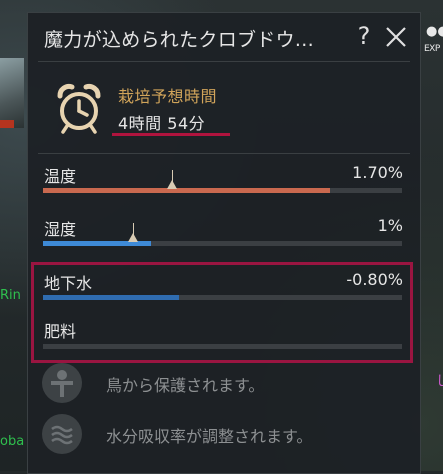 The image size is (443, 474). What do you see at coordinates (377, 172) in the screenshot?
I see `temperature-value: 1.70%` at bounding box center [377, 172].